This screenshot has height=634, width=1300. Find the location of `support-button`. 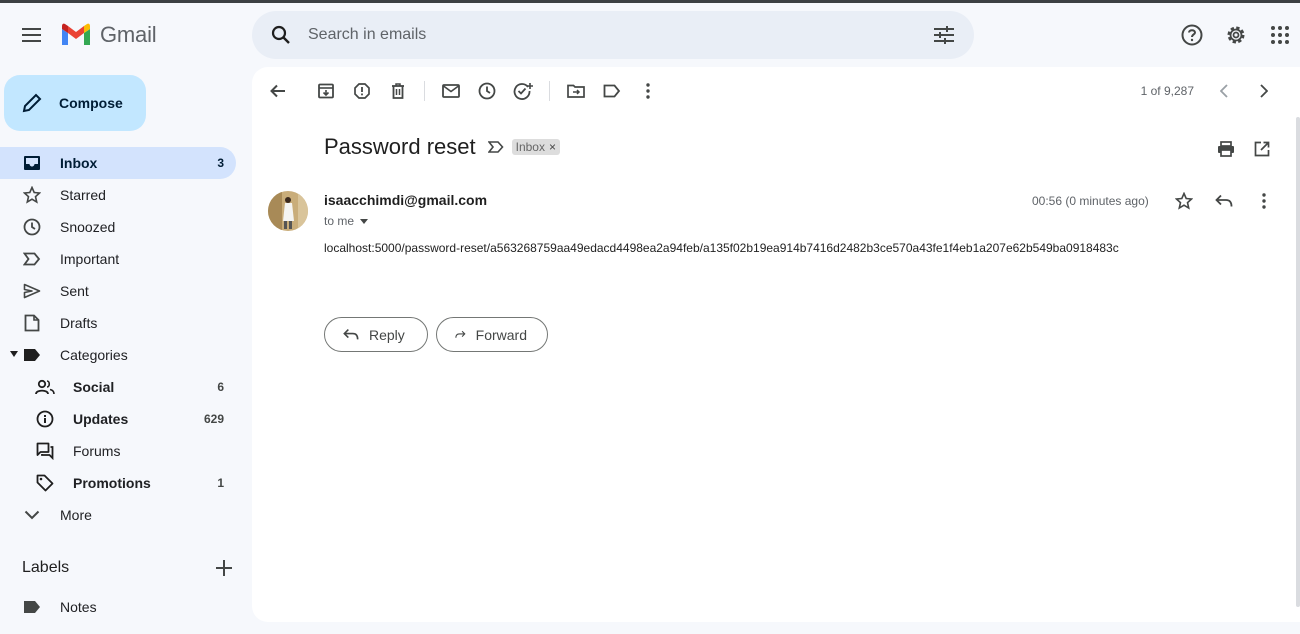

support-button is located at coordinates (1192, 35).